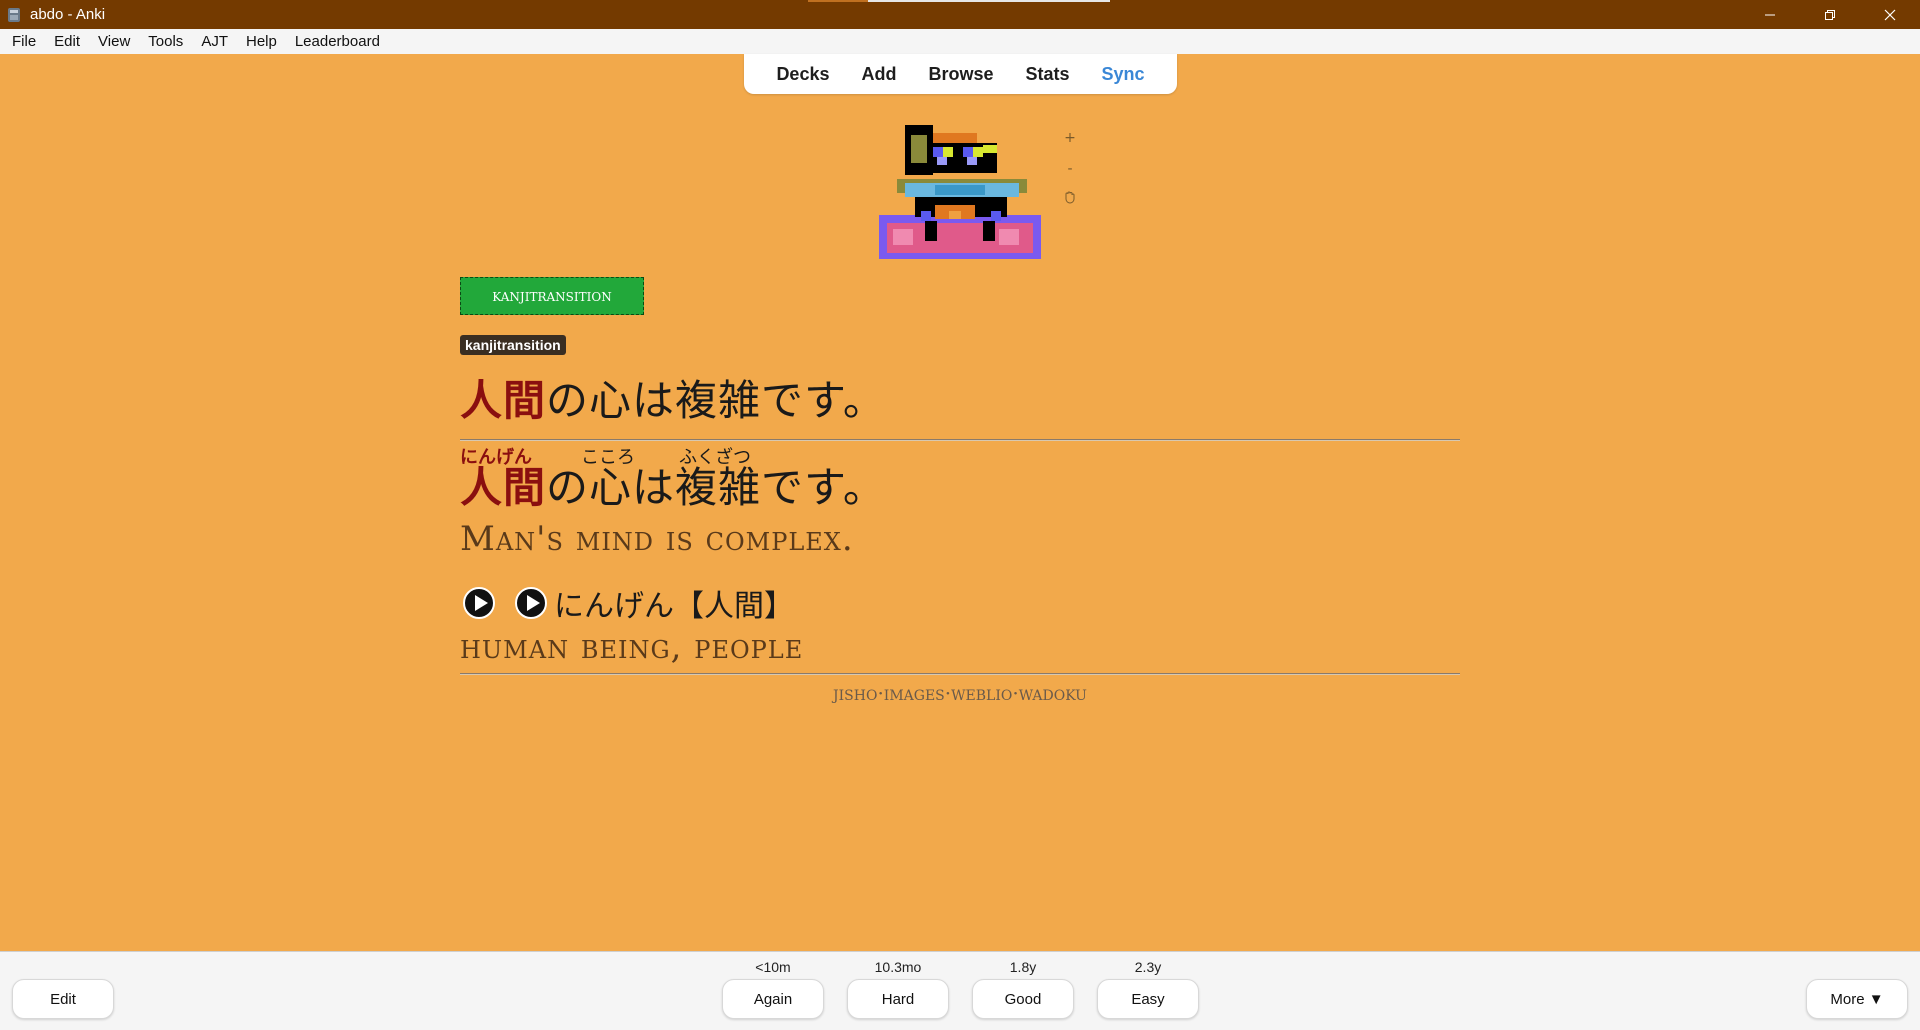 The height and width of the screenshot is (1030, 1920). What do you see at coordinates (960, 401) in the screenshot?
I see `front-sentence: 人間の心は複雑です。` at bounding box center [960, 401].